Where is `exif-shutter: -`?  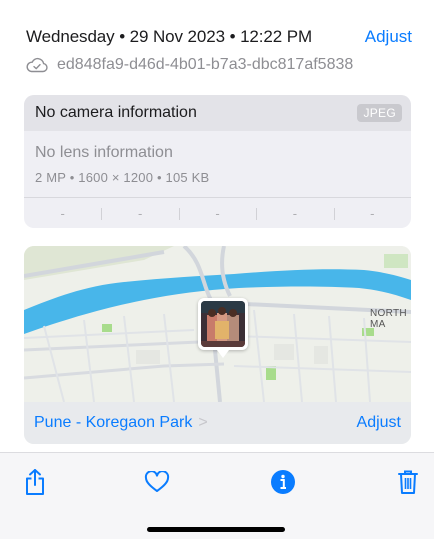 exif-shutter: - is located at coordinates (372, 213).